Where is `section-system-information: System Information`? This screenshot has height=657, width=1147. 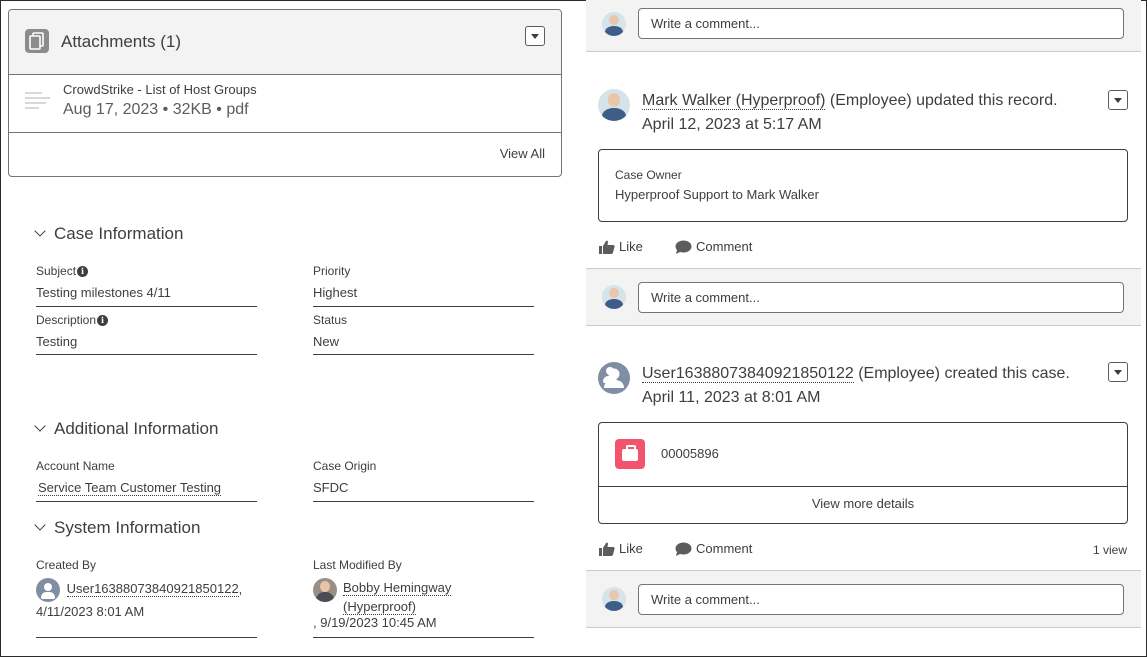 section-system-information: System Information is located at coordinates (117, 528).